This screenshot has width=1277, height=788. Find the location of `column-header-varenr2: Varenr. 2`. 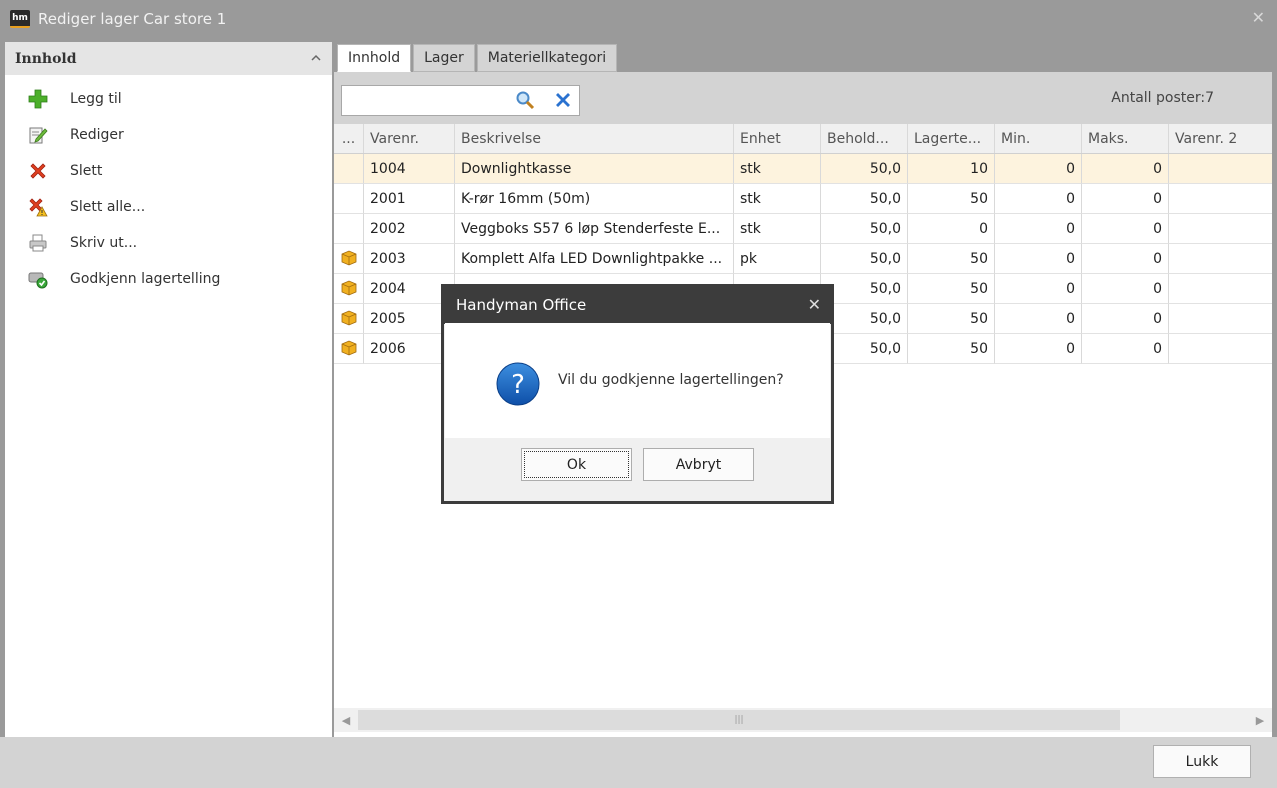

column-header-varenr2: Varenr. 2 is located at coordinates (1220, 138).